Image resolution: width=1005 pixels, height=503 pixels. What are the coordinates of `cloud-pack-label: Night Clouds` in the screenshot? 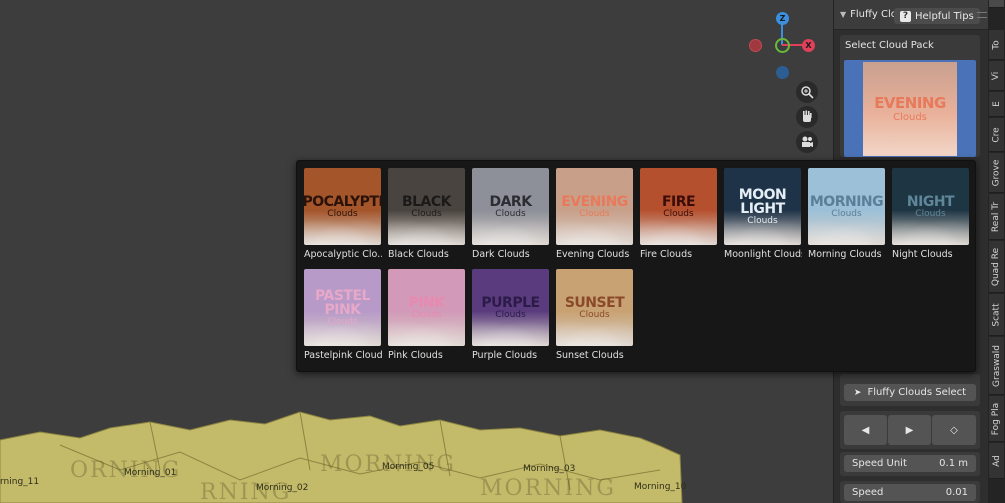 It's located at (922, 254).